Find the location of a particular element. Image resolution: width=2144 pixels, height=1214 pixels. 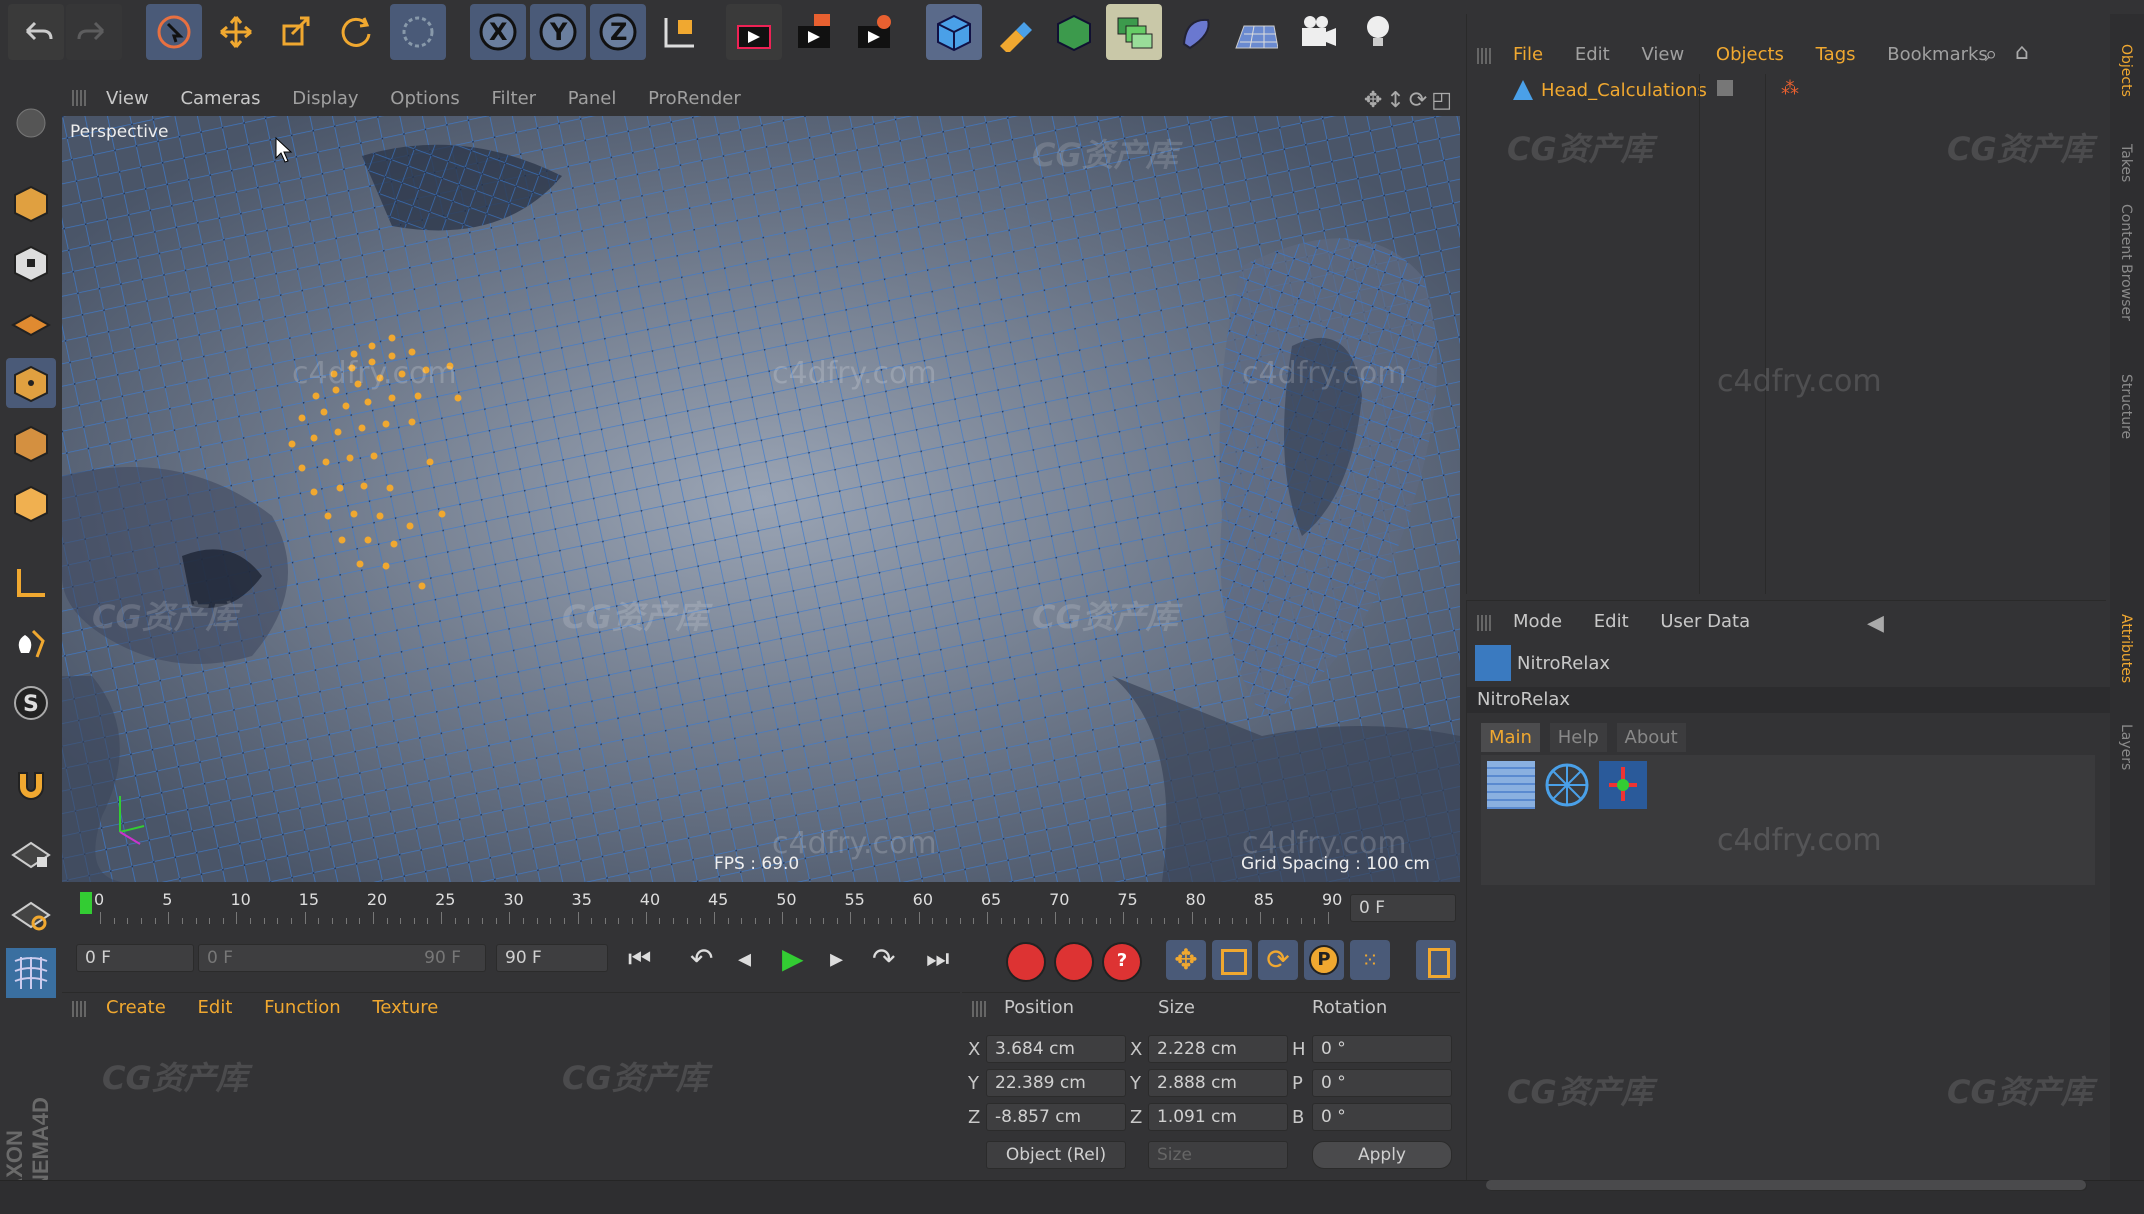

tab-main: Main is located at coordinates (1510, 737).